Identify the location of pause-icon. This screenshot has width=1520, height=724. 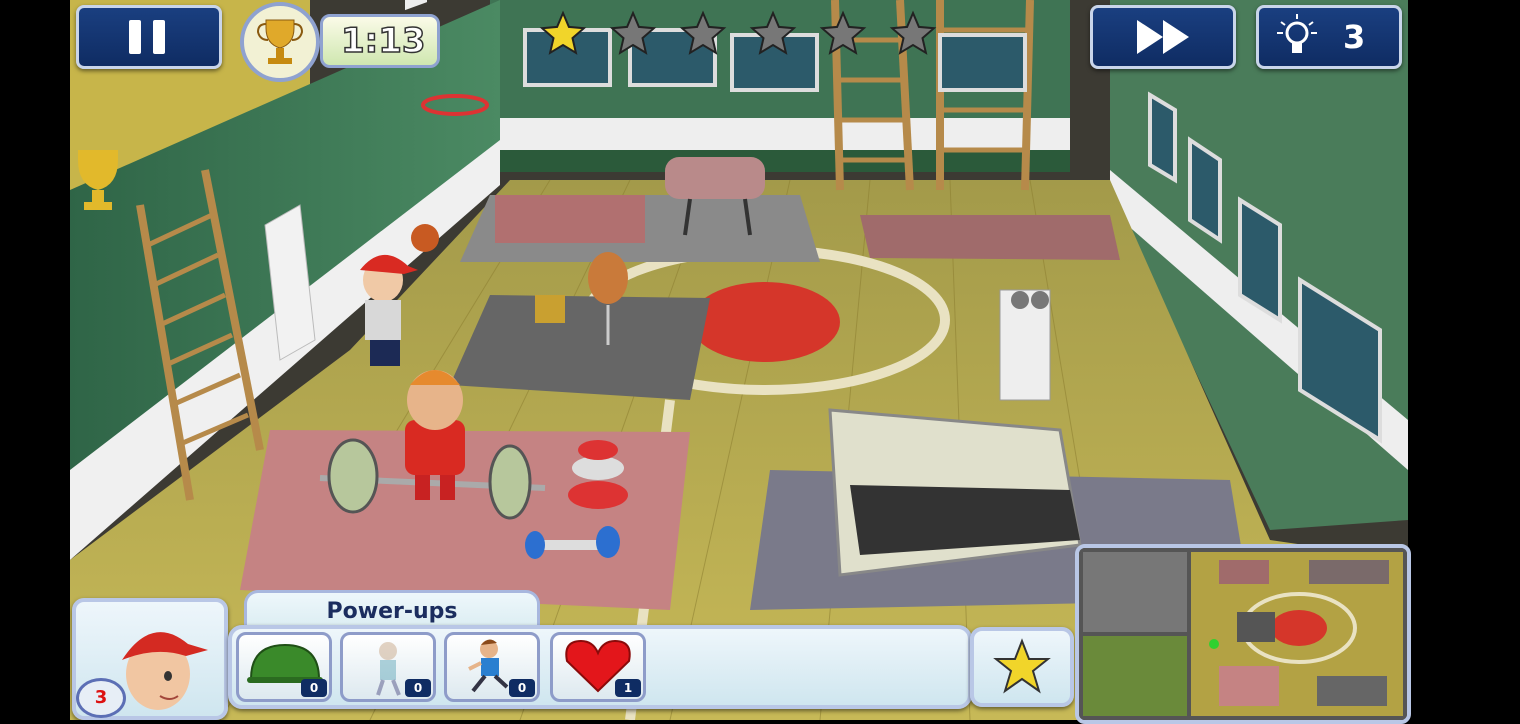
(147, 37).